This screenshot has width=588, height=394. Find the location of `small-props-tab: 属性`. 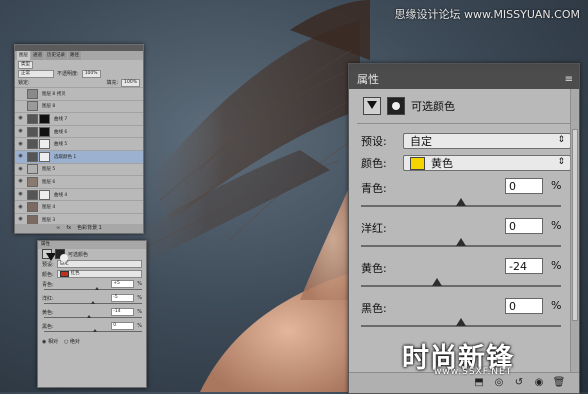

small-props-tab: 属性 is located at coordinates (92, 245).